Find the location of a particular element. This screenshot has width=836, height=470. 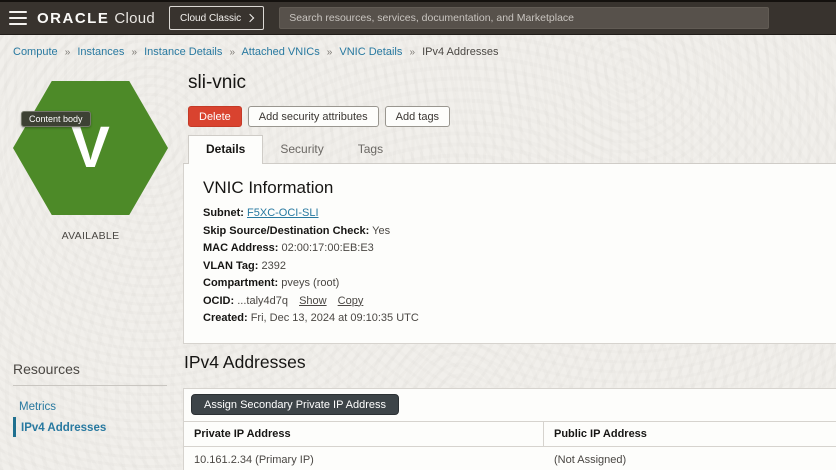

tab-security: Security is located at coordinates (301, 149).